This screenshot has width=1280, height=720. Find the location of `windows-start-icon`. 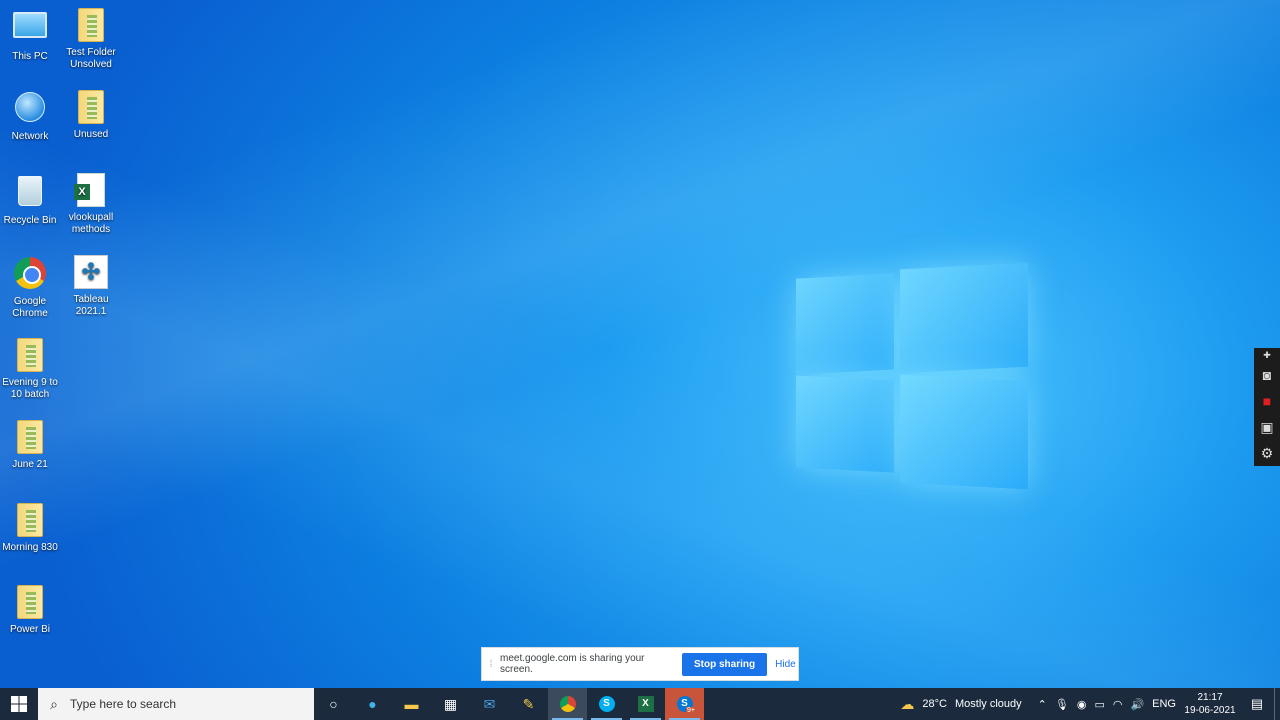

windows-start-icon is located at coordinates (19, 704).